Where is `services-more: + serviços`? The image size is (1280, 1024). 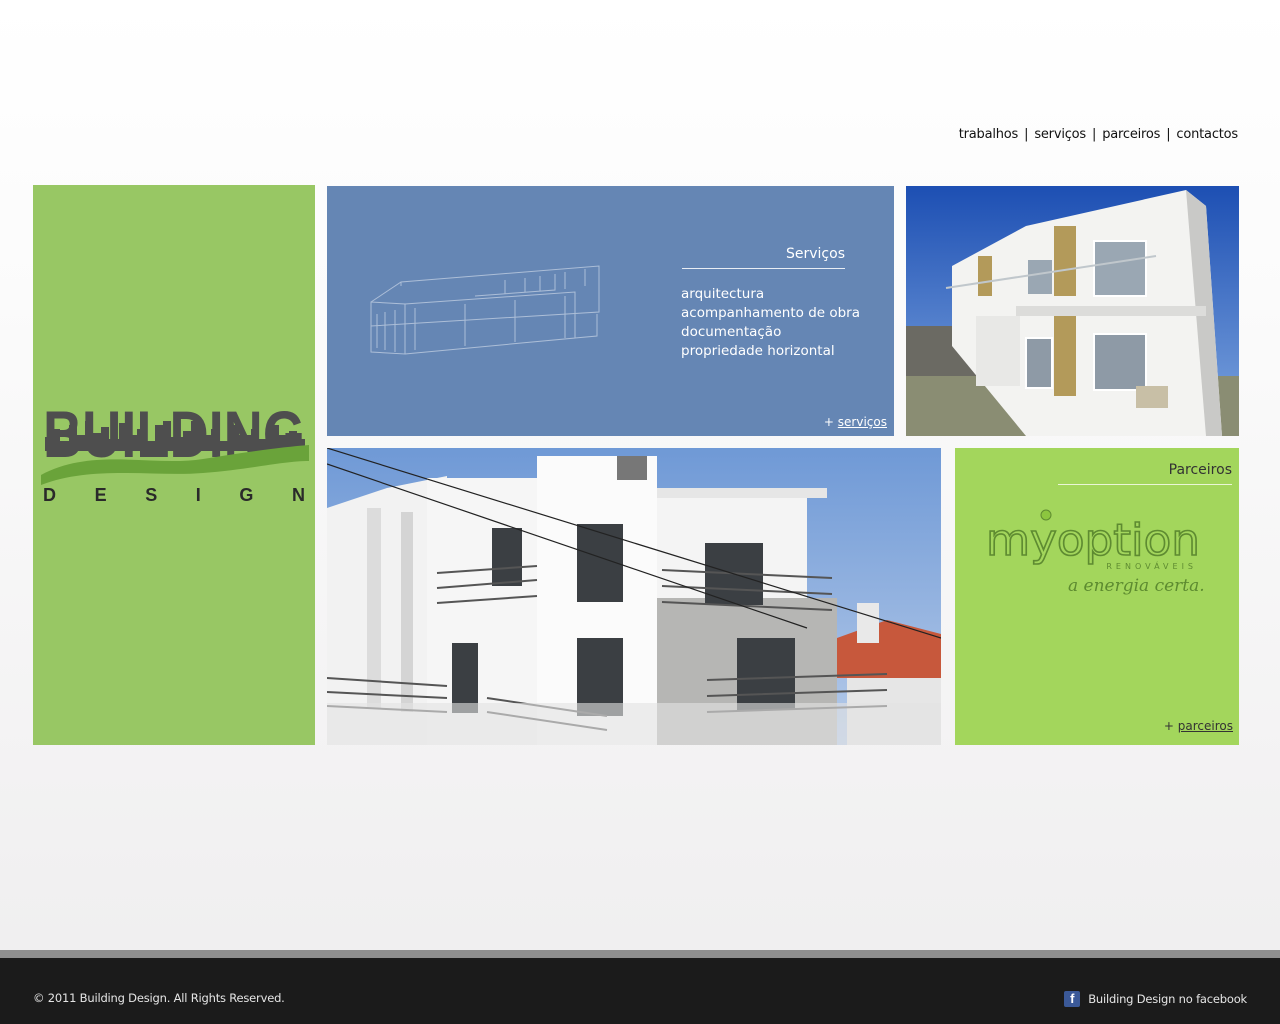 services-more: + serviços is located at coordinates (855, 422).